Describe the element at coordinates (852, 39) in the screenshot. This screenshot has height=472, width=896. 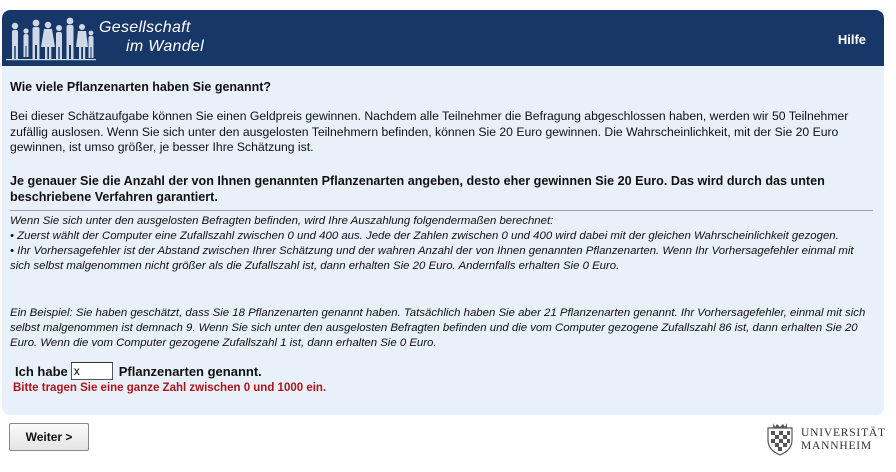
I see `help-link: Hilfe` at that location.